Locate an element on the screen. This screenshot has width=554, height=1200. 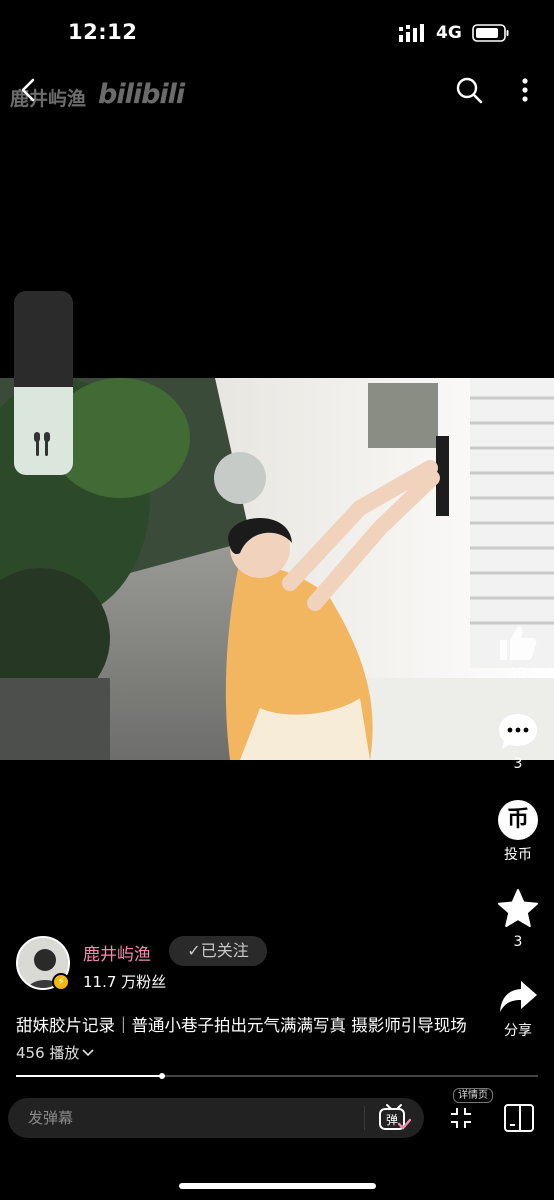
danmaku-input is located at coordinates (188, 1118).